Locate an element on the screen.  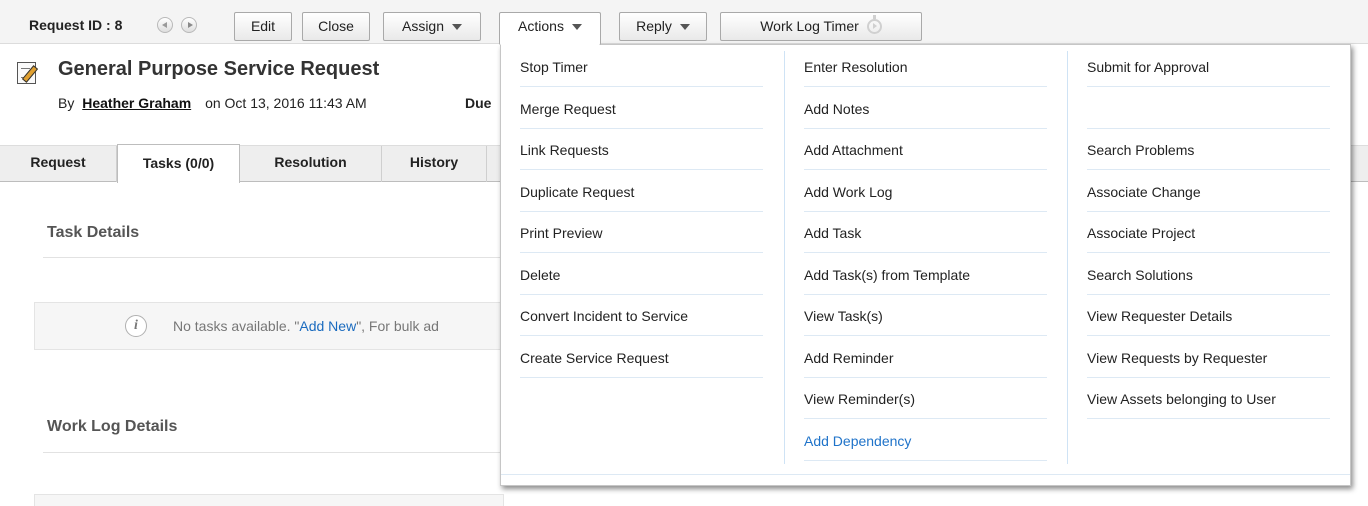
next-request-icon is located at coordinates (189, 25).